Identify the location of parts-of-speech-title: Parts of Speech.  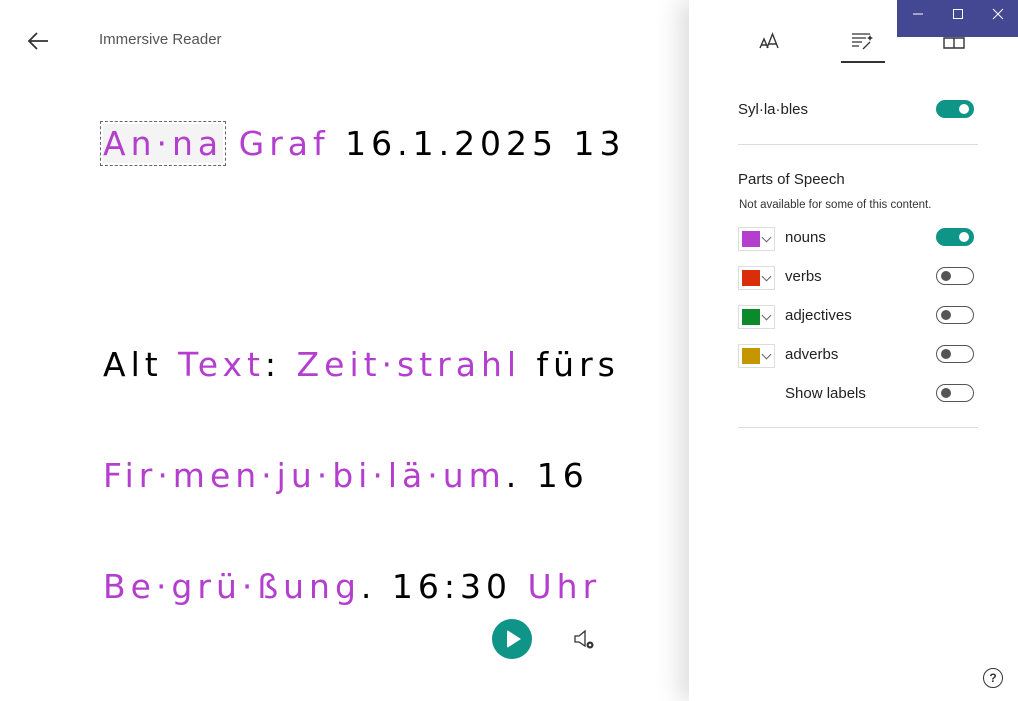
(791, 179).